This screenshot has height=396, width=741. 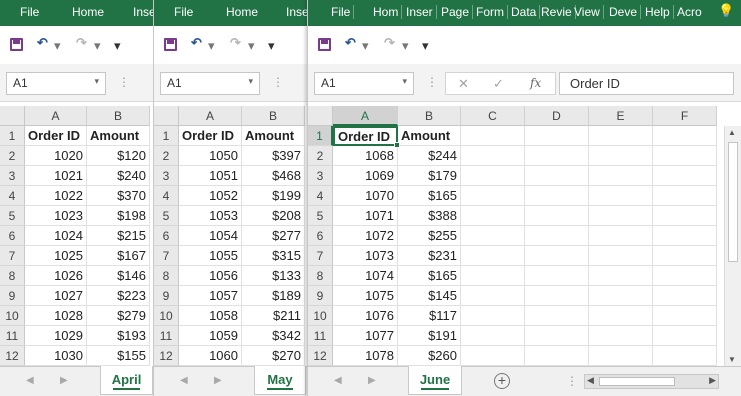 What do you see at coordinates (250, 81) in the screenshot?
I see `chevron-down-icon: ▾` at bounding box center [250, 81].